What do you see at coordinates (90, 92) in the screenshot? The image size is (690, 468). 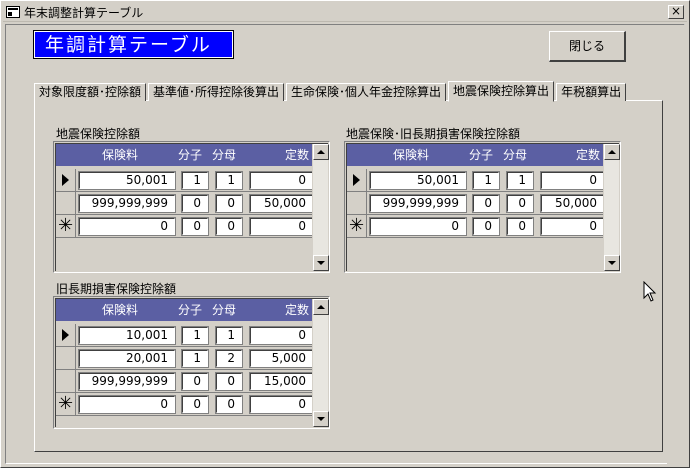 I see `tab-limits: 対象限度額･控除額` at bounding box center [90, 92].